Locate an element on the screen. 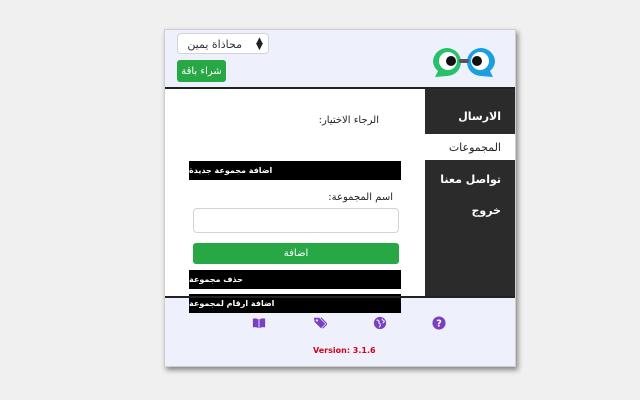 The height and width of the screenshot is (400, 640). book-icon is located at coordinates (259, 323).